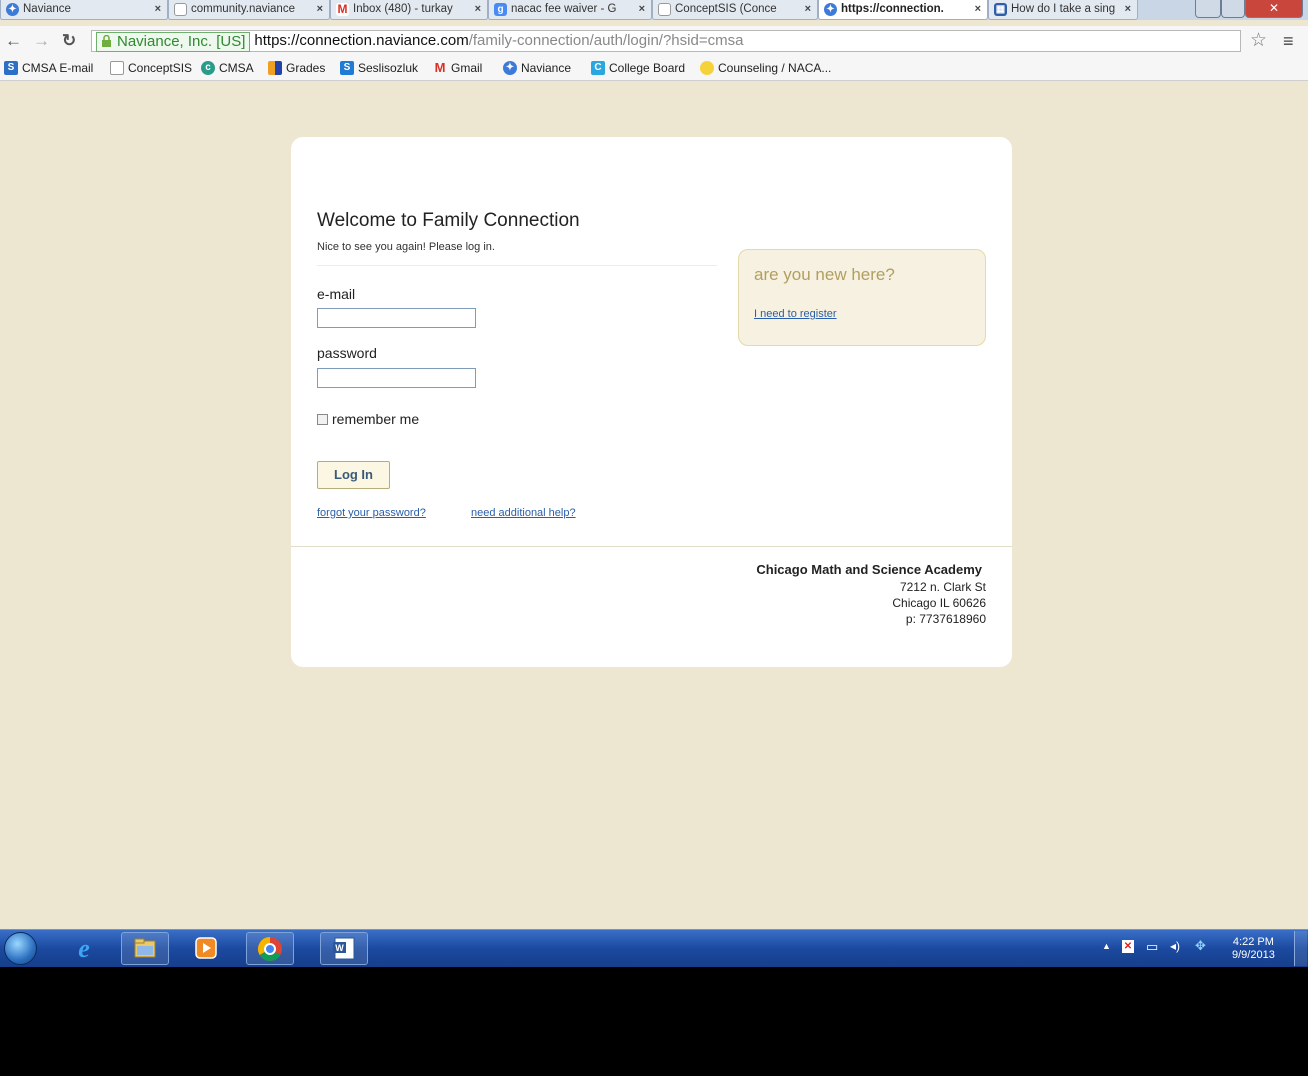 The width and height of the screenshot is (1308, 1076). Describe the element at coordinates (160, 68) in the screenshot. I see `bookmark-label: ConceptSIS` at that location.